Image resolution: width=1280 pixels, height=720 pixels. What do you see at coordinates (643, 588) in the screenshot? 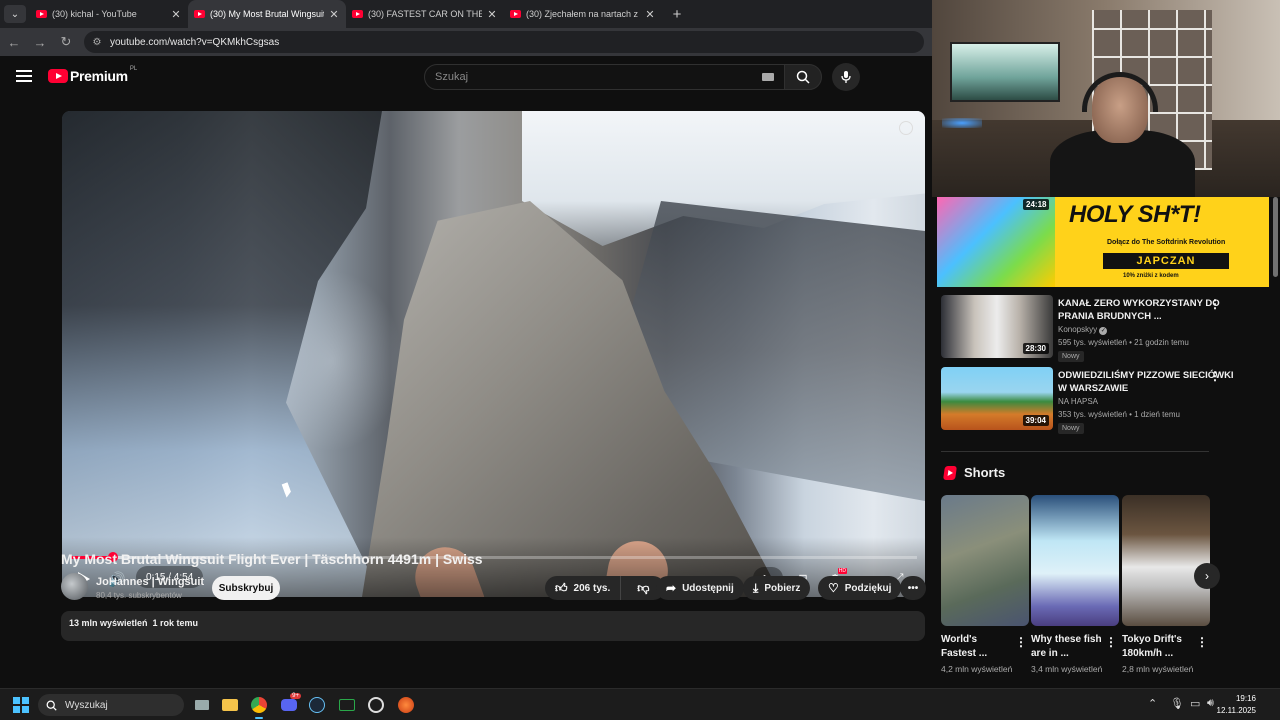
I see `dislike-button: 👎︎` at bounding box center [643, 588].